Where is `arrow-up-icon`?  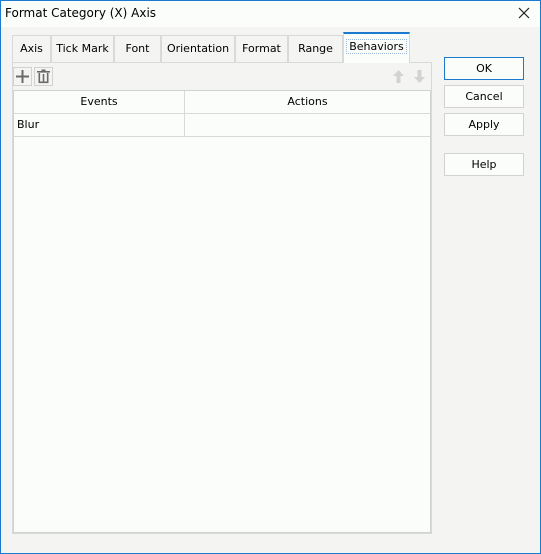 arrow-up-icon is located at coordinates (398, 76).